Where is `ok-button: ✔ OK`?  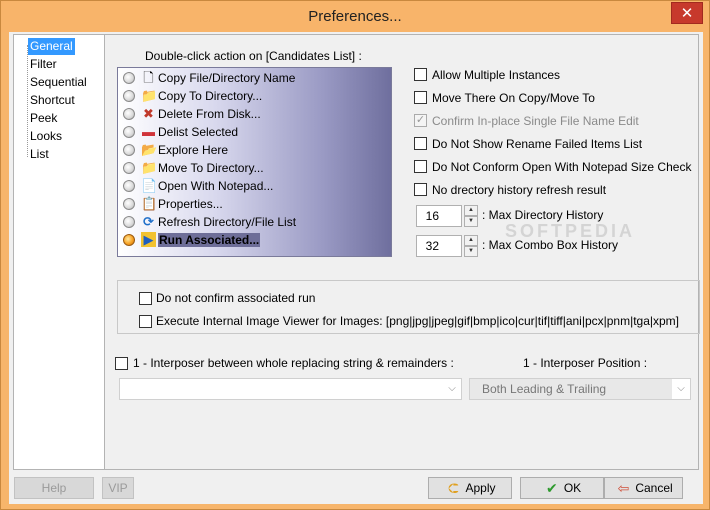
ok-button: ✔ OK is located at coordinates (562, 488).